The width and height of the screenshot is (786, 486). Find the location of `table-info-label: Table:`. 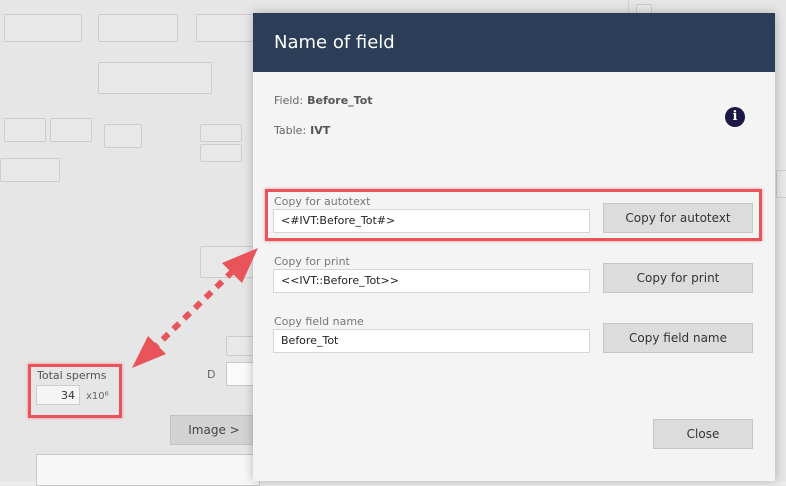

table-info-label: Table: is located at coordinates (290, 130).